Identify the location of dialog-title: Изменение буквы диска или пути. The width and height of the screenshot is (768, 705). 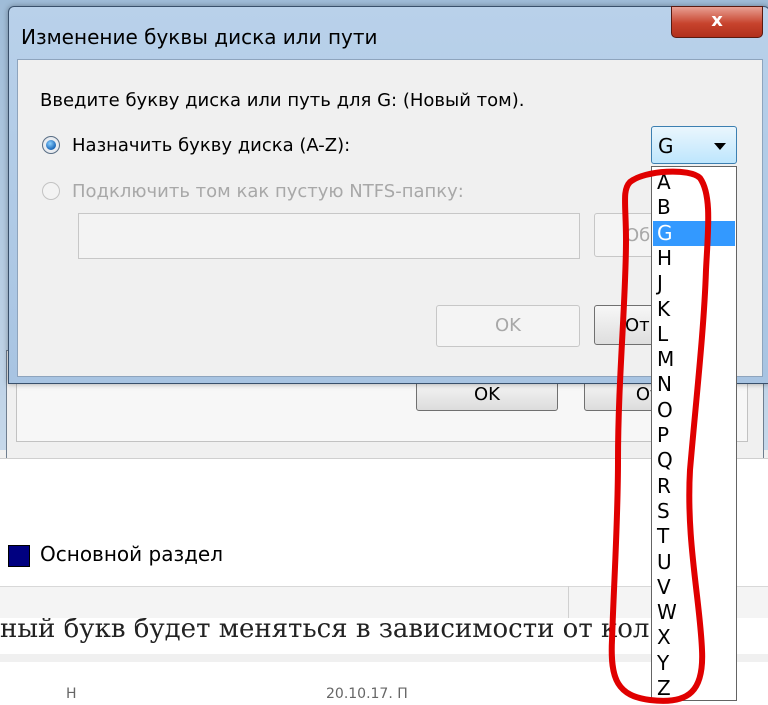
(199, 37).